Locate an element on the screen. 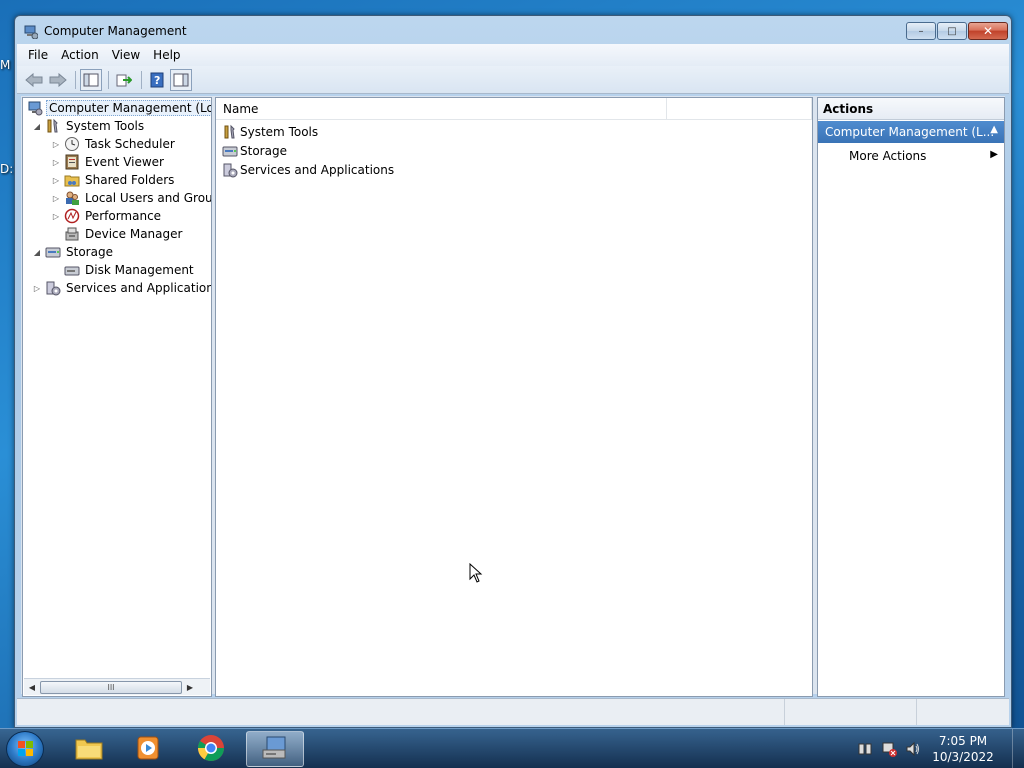 The width and height of the screenshot is (1024, 768). tree-item-performance: ▷ Performance is located at coordinates (106, 216).